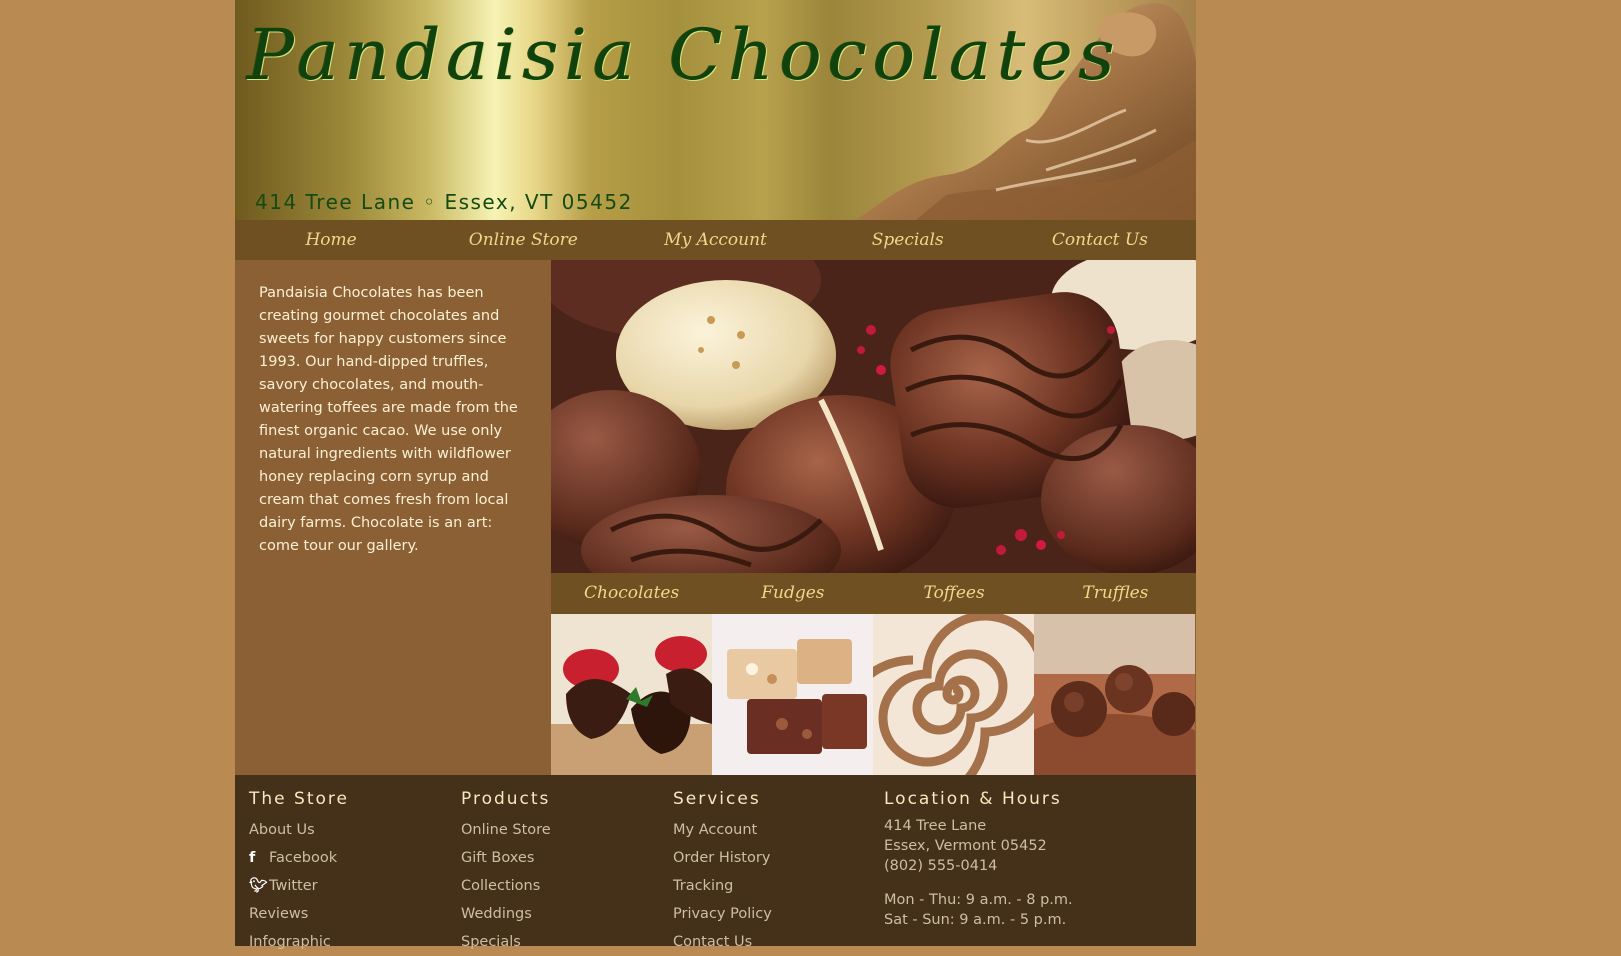 Image resolution: width=1621 pixels, height=956 pixels. Describe the element at coordinates (1100, 240) in the screenshot. I see `nav-contact-us: Contact Us` at that location.